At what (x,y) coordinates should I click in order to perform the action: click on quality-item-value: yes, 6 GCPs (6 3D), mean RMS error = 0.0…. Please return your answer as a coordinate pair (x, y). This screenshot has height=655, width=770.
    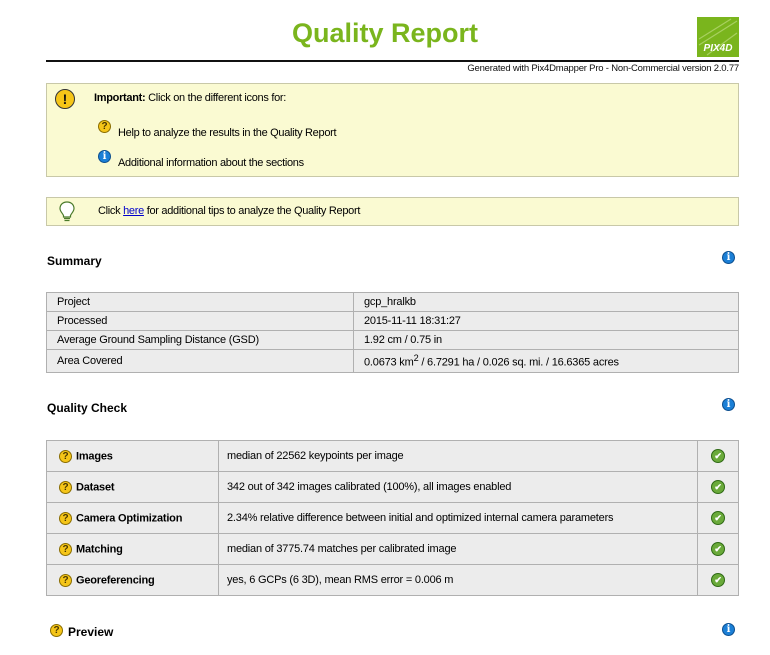
    Looking at the image, I should click on (458, 580).